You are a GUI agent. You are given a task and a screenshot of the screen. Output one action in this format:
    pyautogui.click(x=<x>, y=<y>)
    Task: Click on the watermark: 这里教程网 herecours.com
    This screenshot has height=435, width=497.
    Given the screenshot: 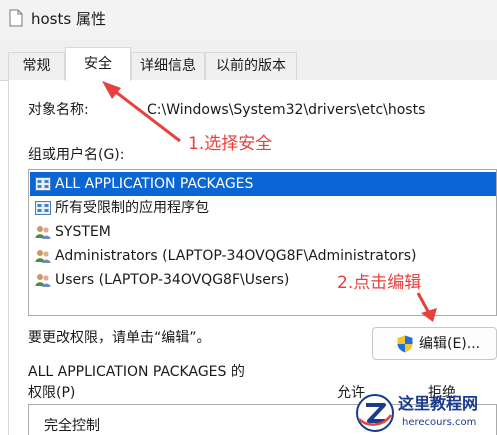 What is the action you would take?
    pyautogui.click(x=426, y=412)
    